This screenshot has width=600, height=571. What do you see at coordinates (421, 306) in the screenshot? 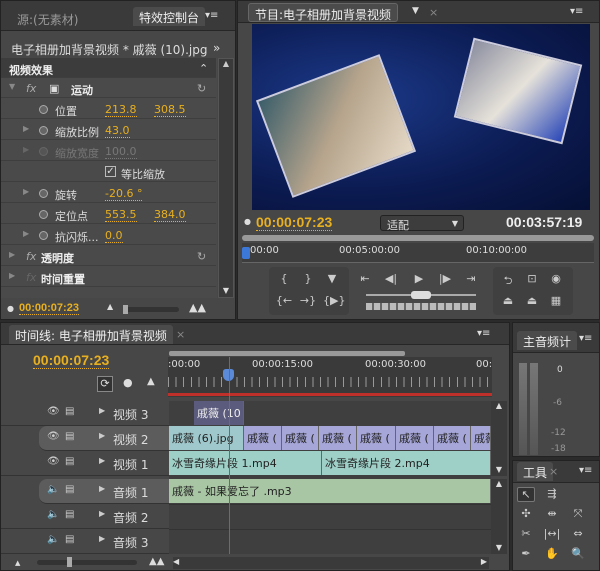
I see `jog-wheel` at bounding box center [421, 306].